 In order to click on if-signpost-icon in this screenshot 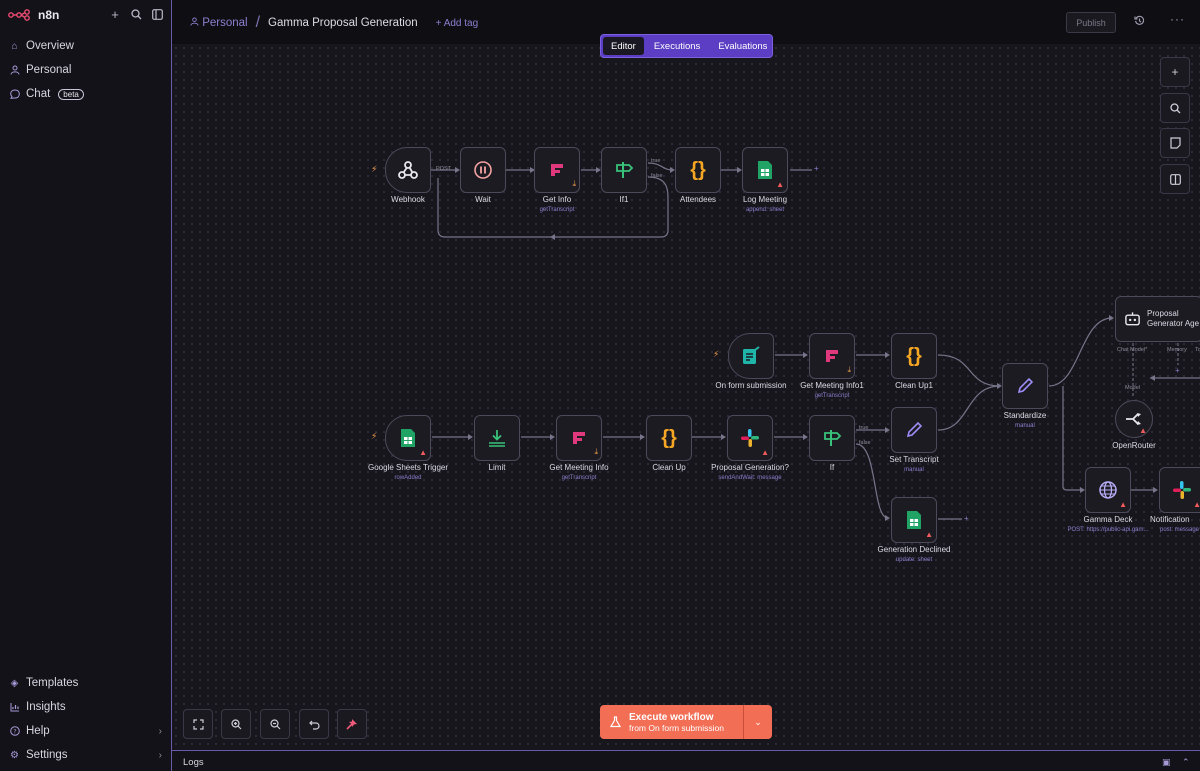, I will do `click(833, 438)`.